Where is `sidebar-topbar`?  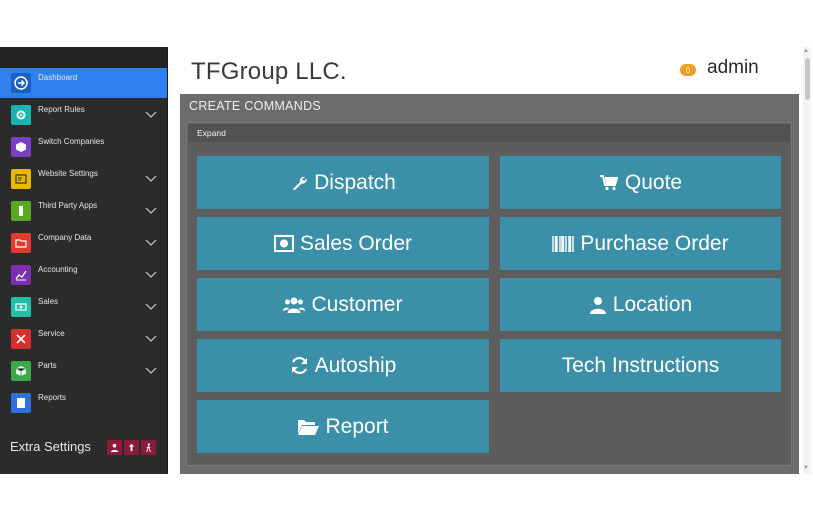
sidebar-topbar is located at coordinates (83, 57).